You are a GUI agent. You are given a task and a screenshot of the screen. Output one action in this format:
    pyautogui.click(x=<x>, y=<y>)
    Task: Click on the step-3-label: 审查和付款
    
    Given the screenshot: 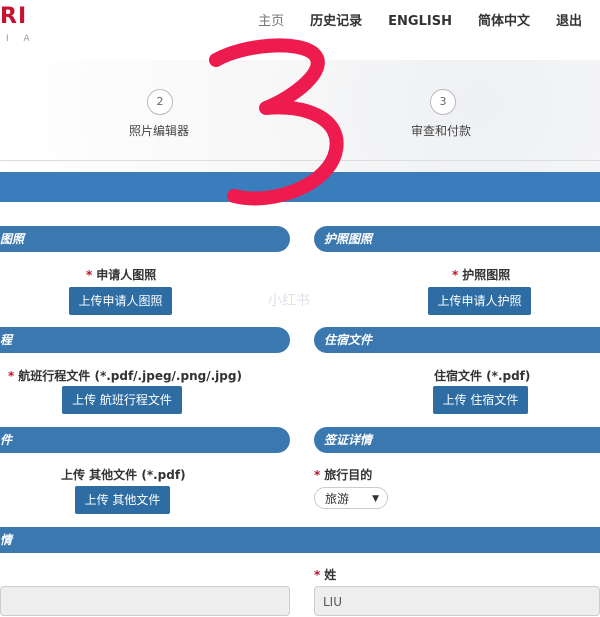 What is the action you would take?
    pyautogui.click(x=441, y=131)
    